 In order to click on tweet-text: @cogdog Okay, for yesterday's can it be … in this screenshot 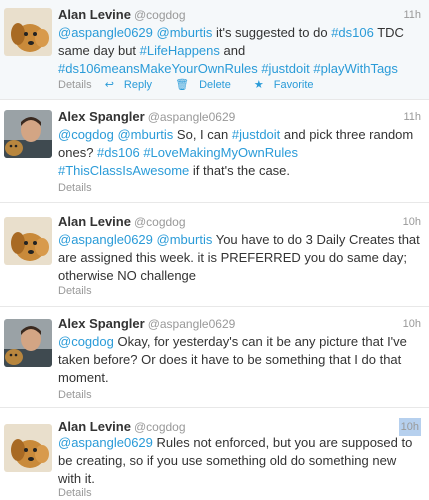, I will do `click(239, 360)`.